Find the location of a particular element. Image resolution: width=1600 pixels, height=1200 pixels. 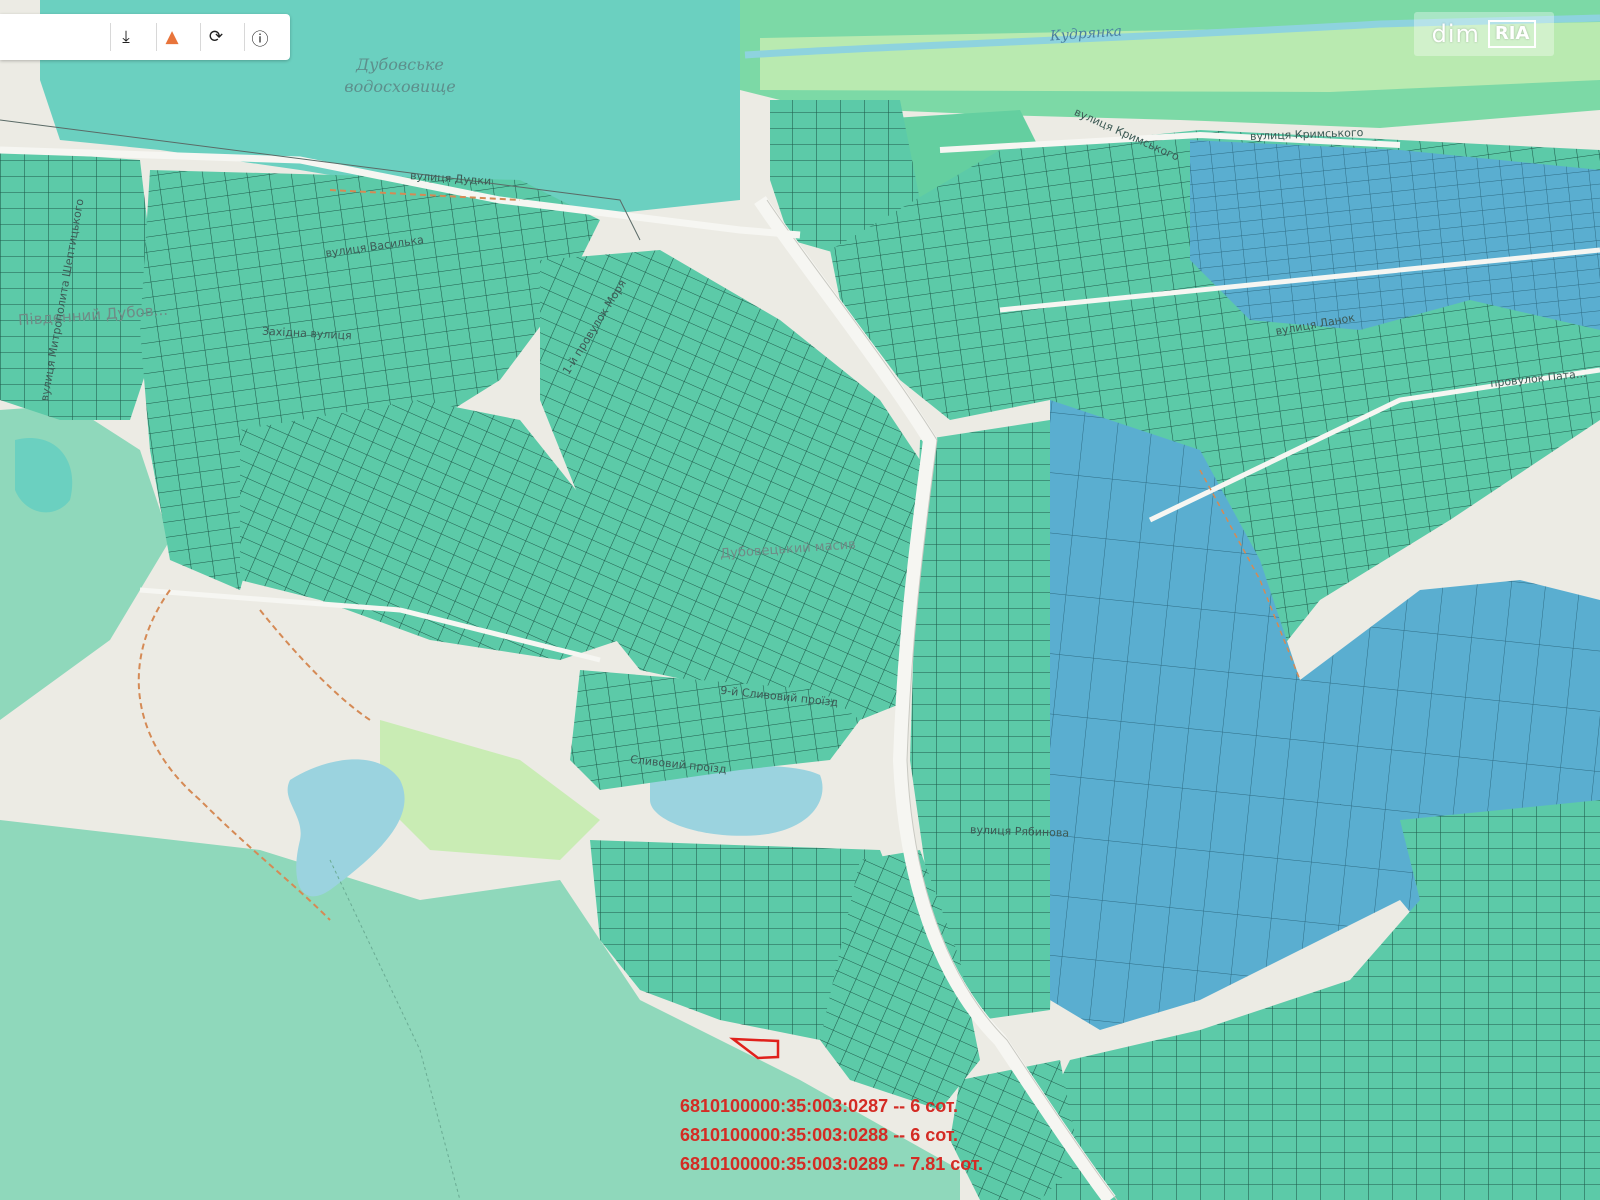

parcel-line: 6810100000:35:003:0288 -- 6 сот. is located at coordinates (819, 1135).